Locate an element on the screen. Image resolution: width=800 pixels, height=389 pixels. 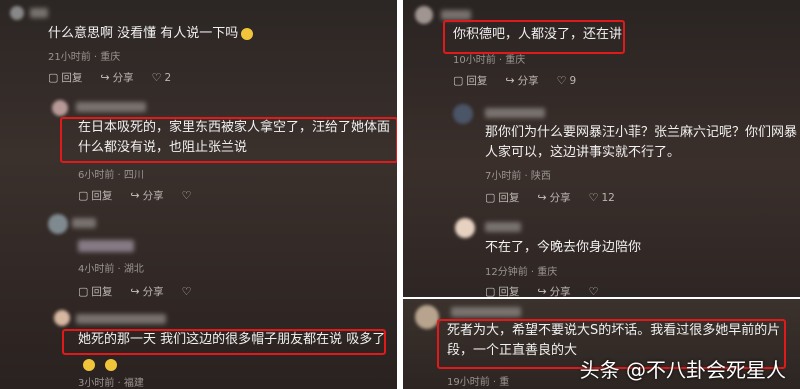
comment-text: 不在了，今晚去你身边陪你 is located at coordinates (563, 247).